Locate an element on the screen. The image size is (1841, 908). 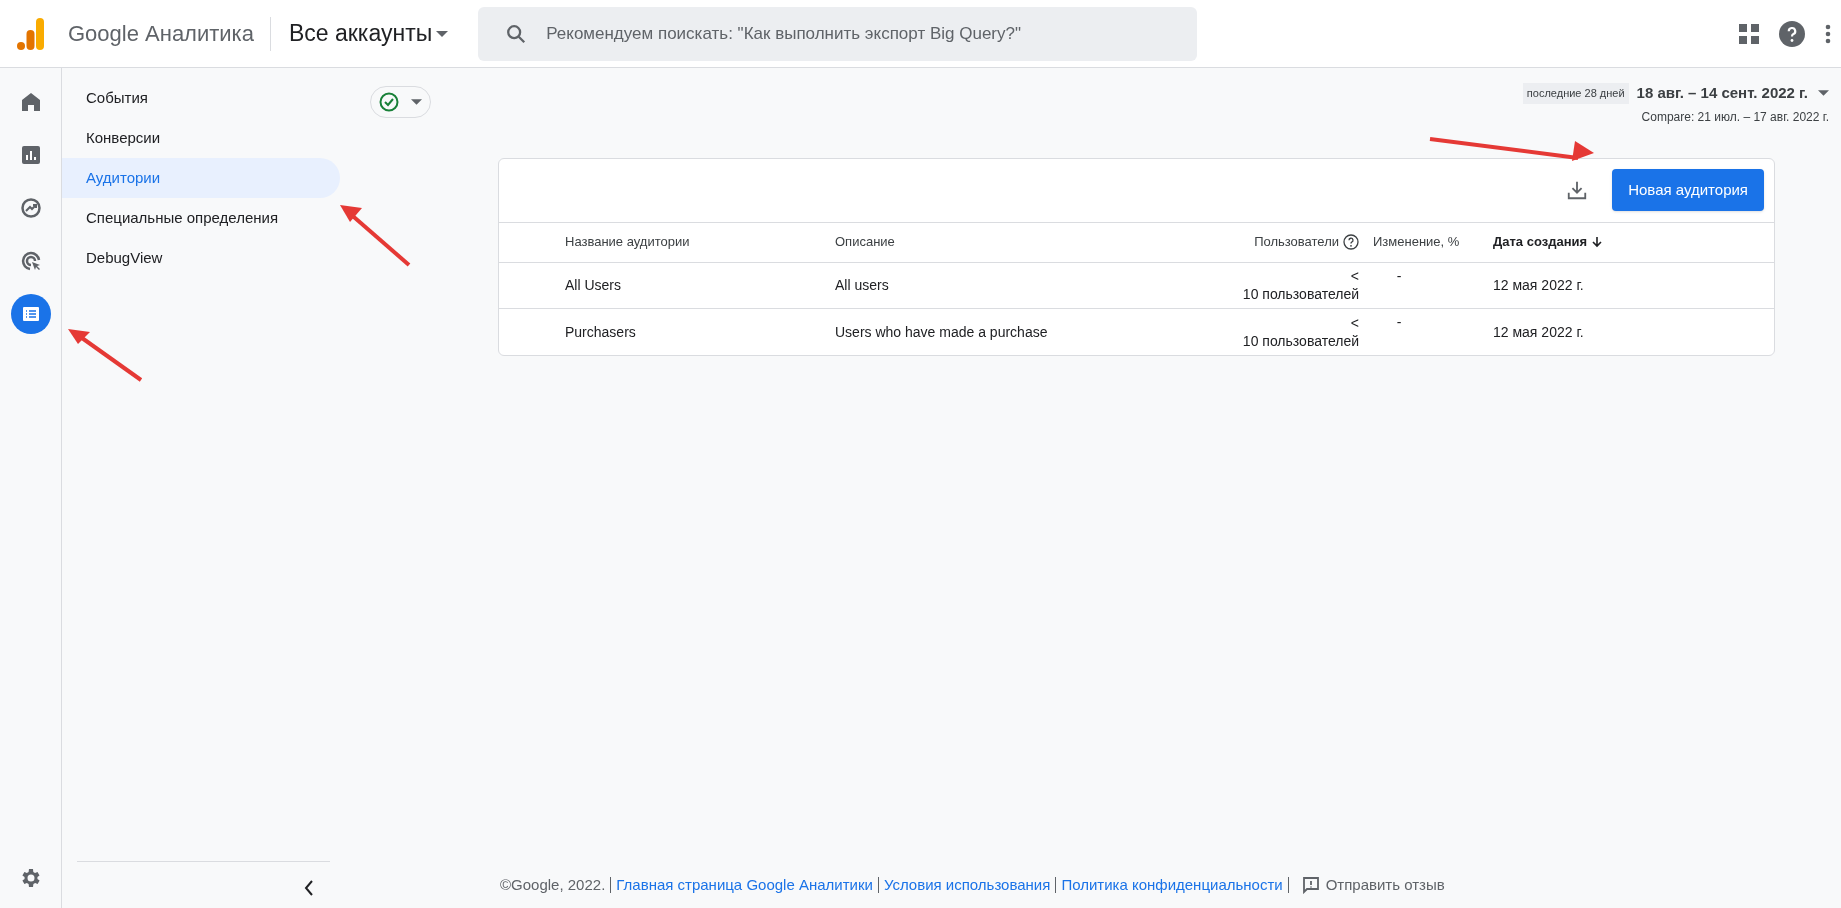
date-range: 18 авг. – 14 сент. 2022 г. is located at coordinates (1722, 93).